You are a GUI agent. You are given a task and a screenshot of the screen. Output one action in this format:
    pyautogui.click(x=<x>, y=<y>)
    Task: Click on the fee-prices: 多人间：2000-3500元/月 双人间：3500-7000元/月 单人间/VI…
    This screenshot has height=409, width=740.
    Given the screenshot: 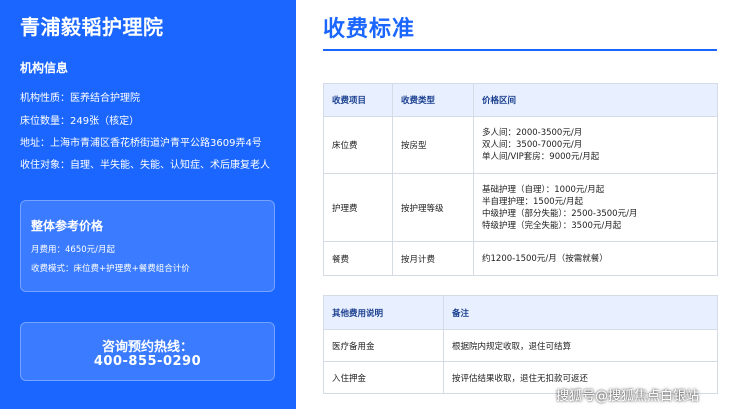 What is the action you would take?
    pyautogui.click(x=595, y=145)
    